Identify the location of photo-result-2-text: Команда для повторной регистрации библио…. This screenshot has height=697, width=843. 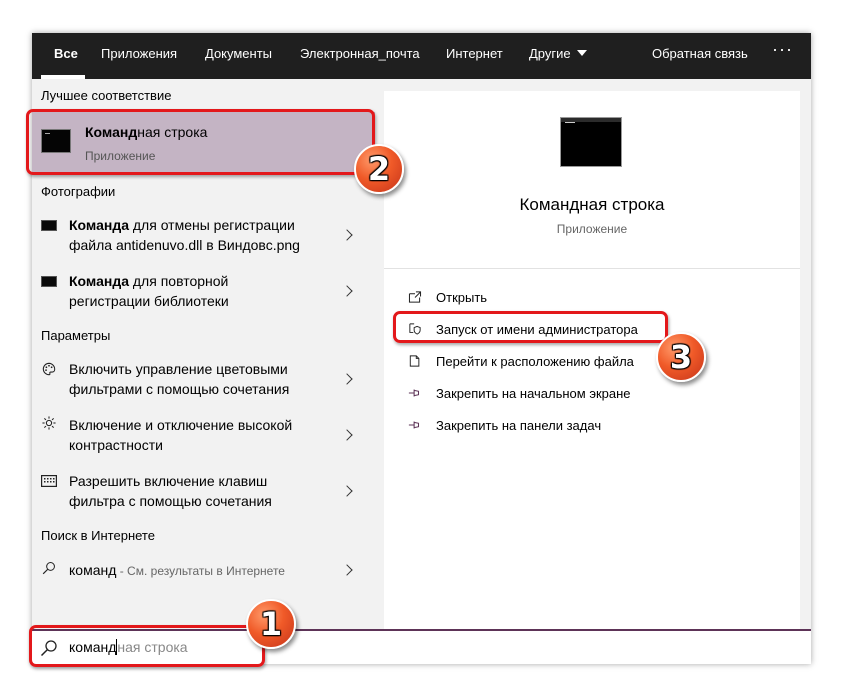
(199, 291).